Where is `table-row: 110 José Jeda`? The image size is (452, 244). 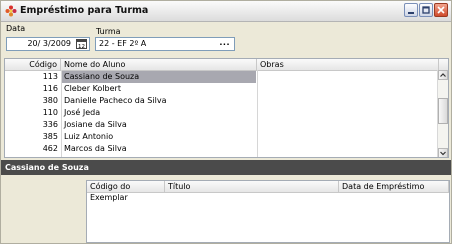 table-row: 110 José Jeda is located at coordinates (220, 113).